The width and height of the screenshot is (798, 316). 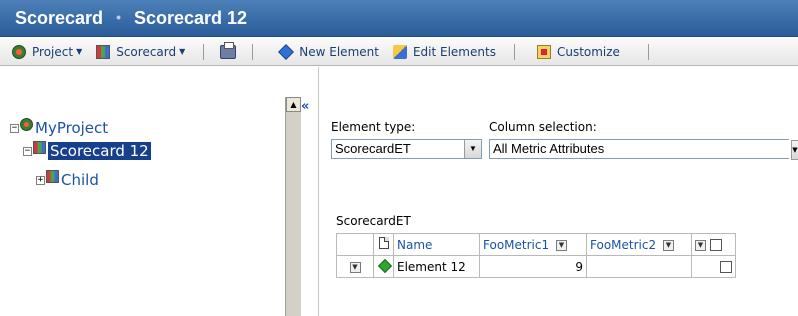 What do you see at coordinates (588, 51) in the screenshot?
I see `customize-label: Customize` at bounding box center [588, 51].